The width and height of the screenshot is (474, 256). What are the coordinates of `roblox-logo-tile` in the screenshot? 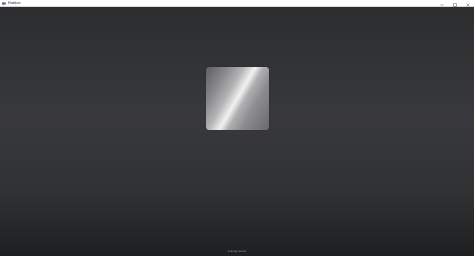 It's located at (237, 98).